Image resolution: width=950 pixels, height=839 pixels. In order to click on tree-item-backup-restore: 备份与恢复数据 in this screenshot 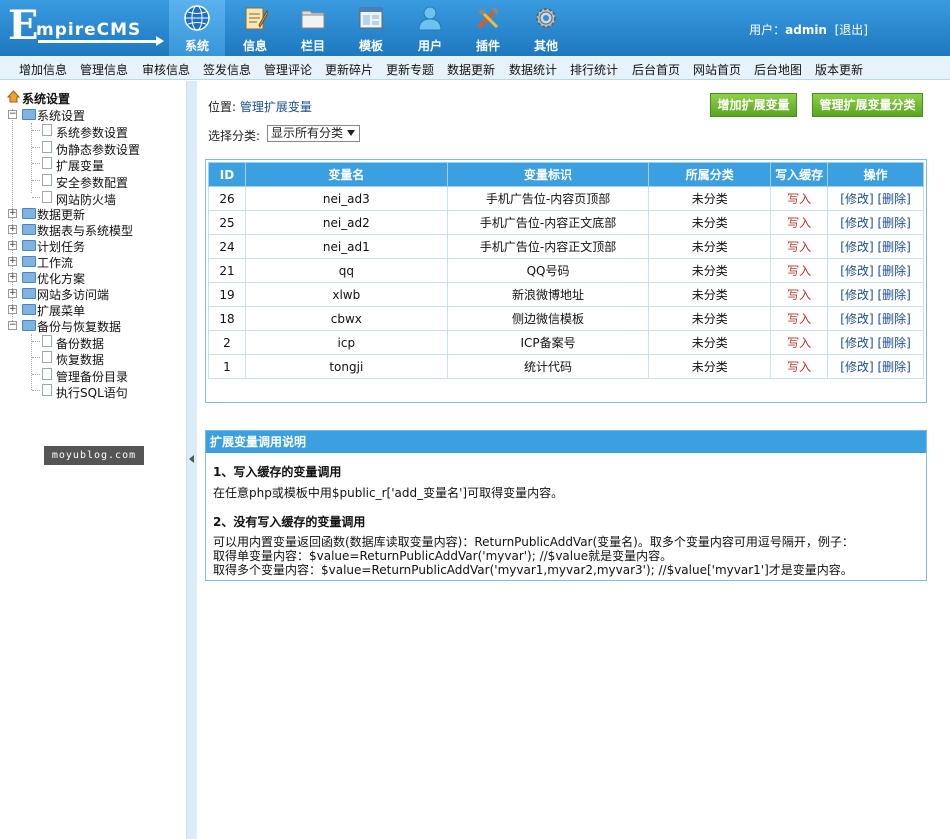, I will do `click(79, 326)`.